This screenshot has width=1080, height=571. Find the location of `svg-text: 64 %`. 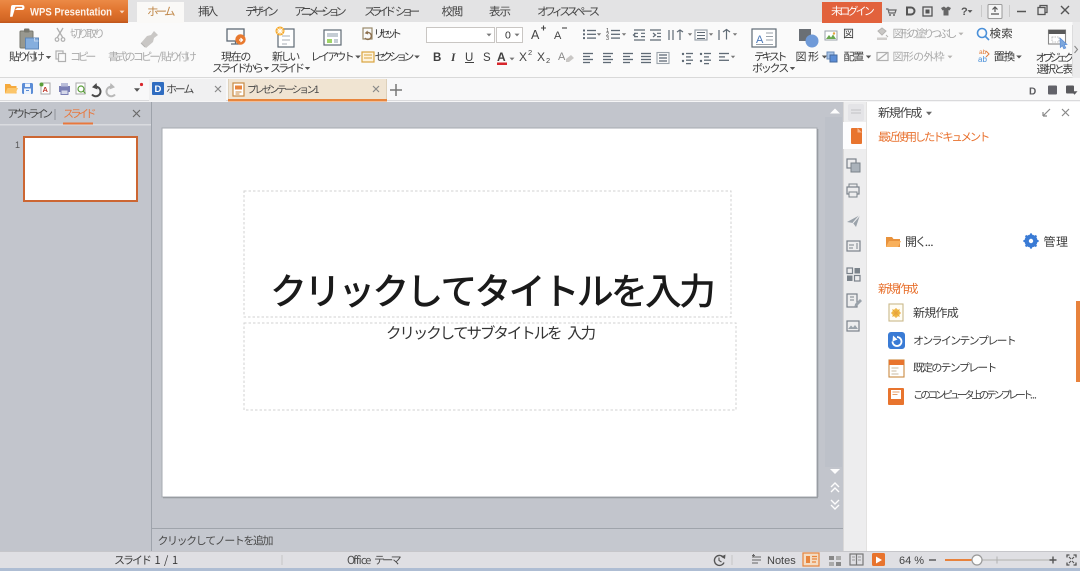

svg-text: 64 % is located at coordinates (911, 561).